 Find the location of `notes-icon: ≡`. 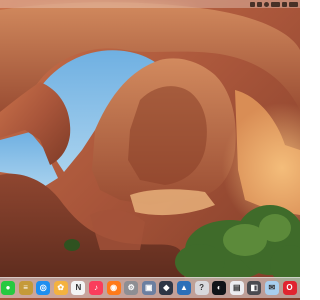

notes-icon: ≡ is located at coordinates (25, 288).